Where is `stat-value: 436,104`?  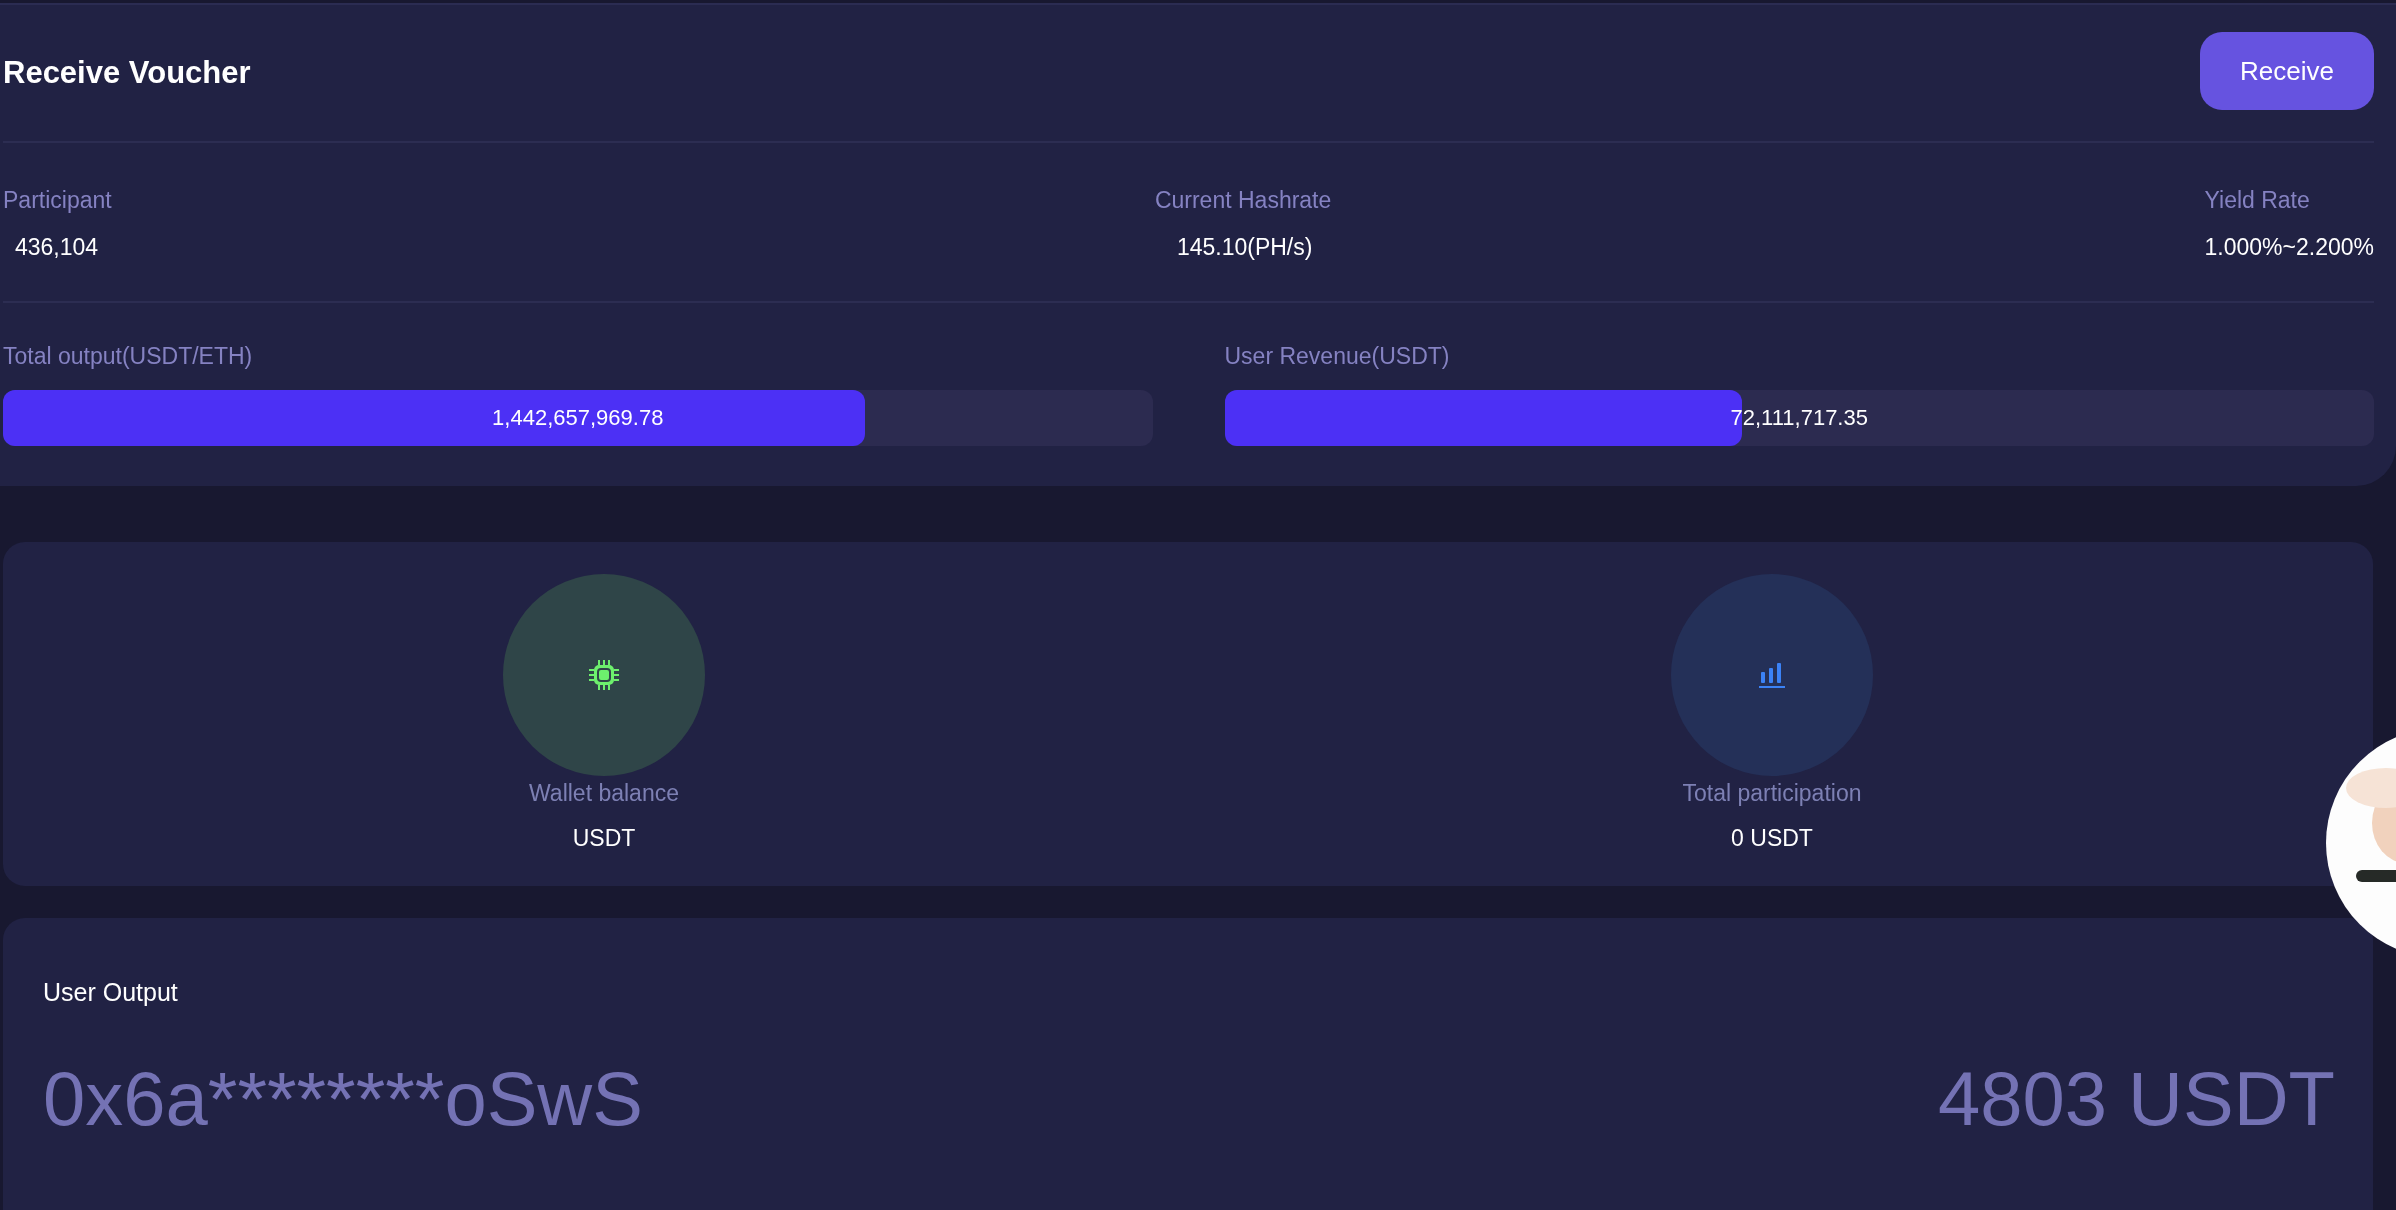 stat-value: 436,104 is located at coordinates (57, 247).